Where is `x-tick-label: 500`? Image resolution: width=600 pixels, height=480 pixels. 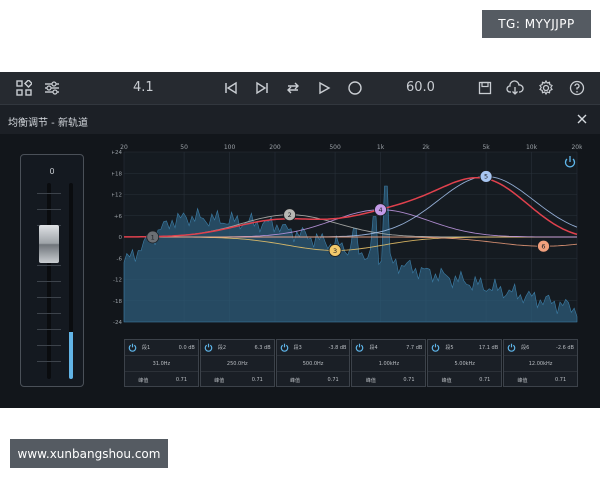
x-tick-label: 500 is located at coordinates (335, 147).